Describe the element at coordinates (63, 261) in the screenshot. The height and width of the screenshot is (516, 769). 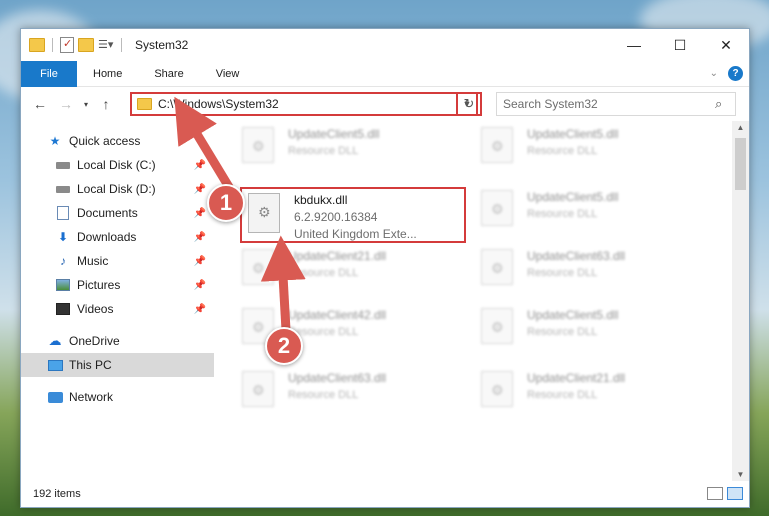
I see `music-icon: ♪` at that location.